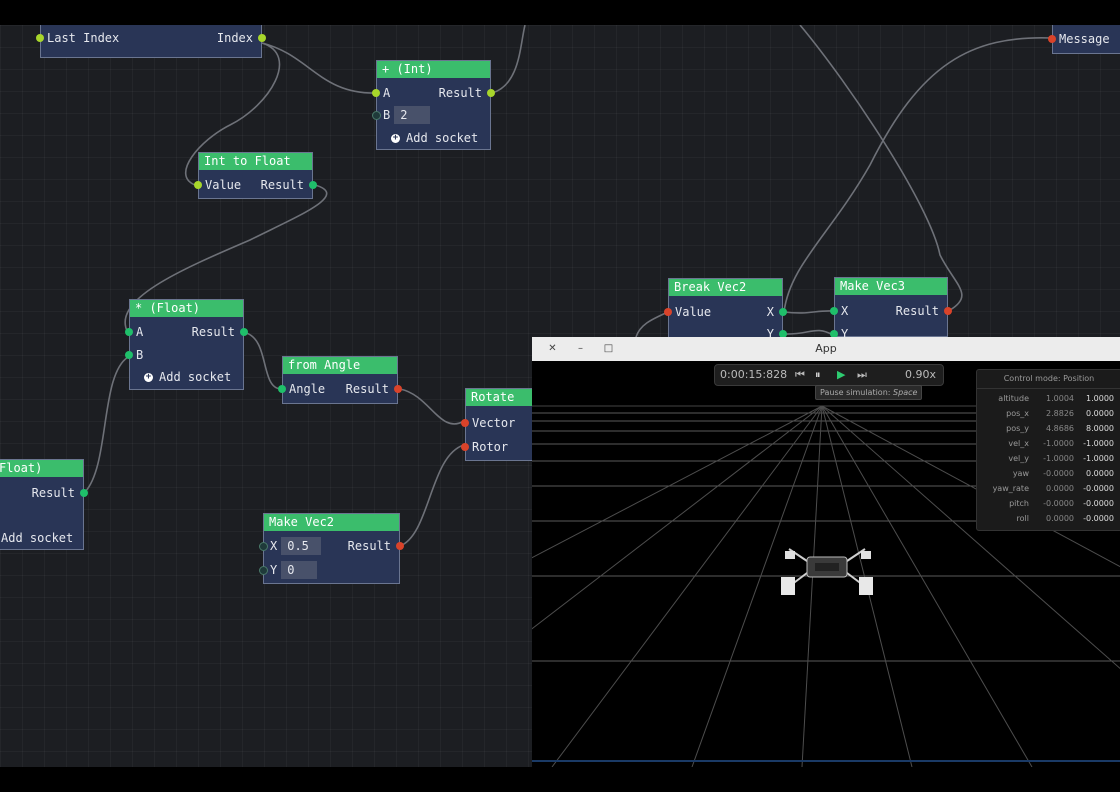  Describe the element at coordinates (340, 365) in the screenshot. I see `node-title: from Angle` at that location.